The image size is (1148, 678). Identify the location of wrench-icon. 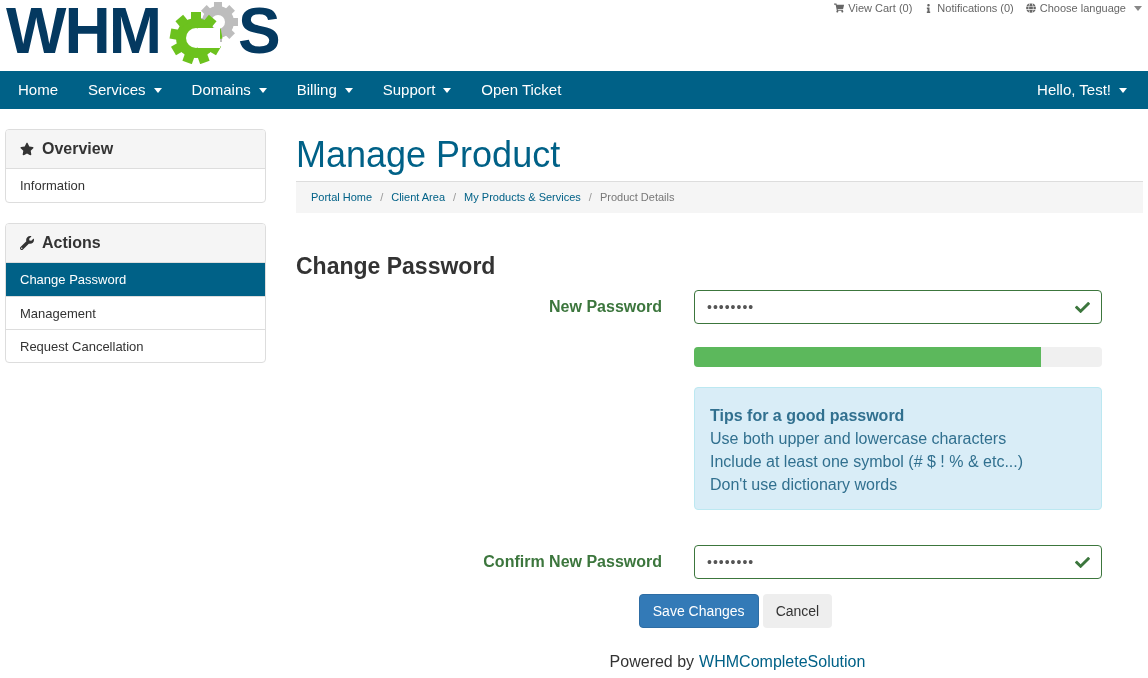
(27, 243).